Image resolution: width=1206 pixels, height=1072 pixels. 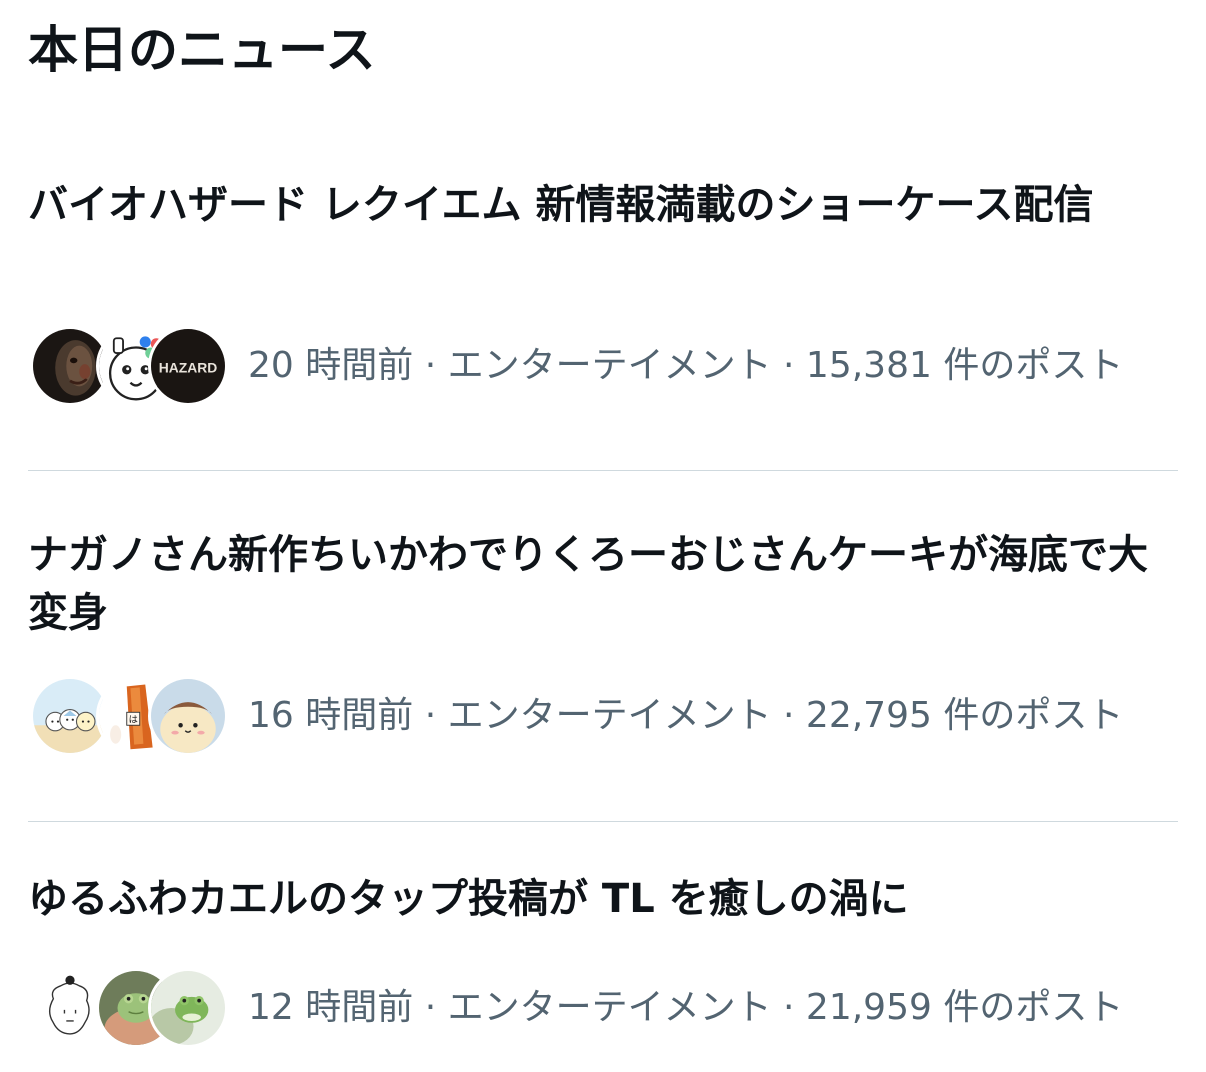 What do you see at coordinates (129, 366) in the screenshot?
I see `avatar-stack: HAZARD` at bounding box center [129, 366].